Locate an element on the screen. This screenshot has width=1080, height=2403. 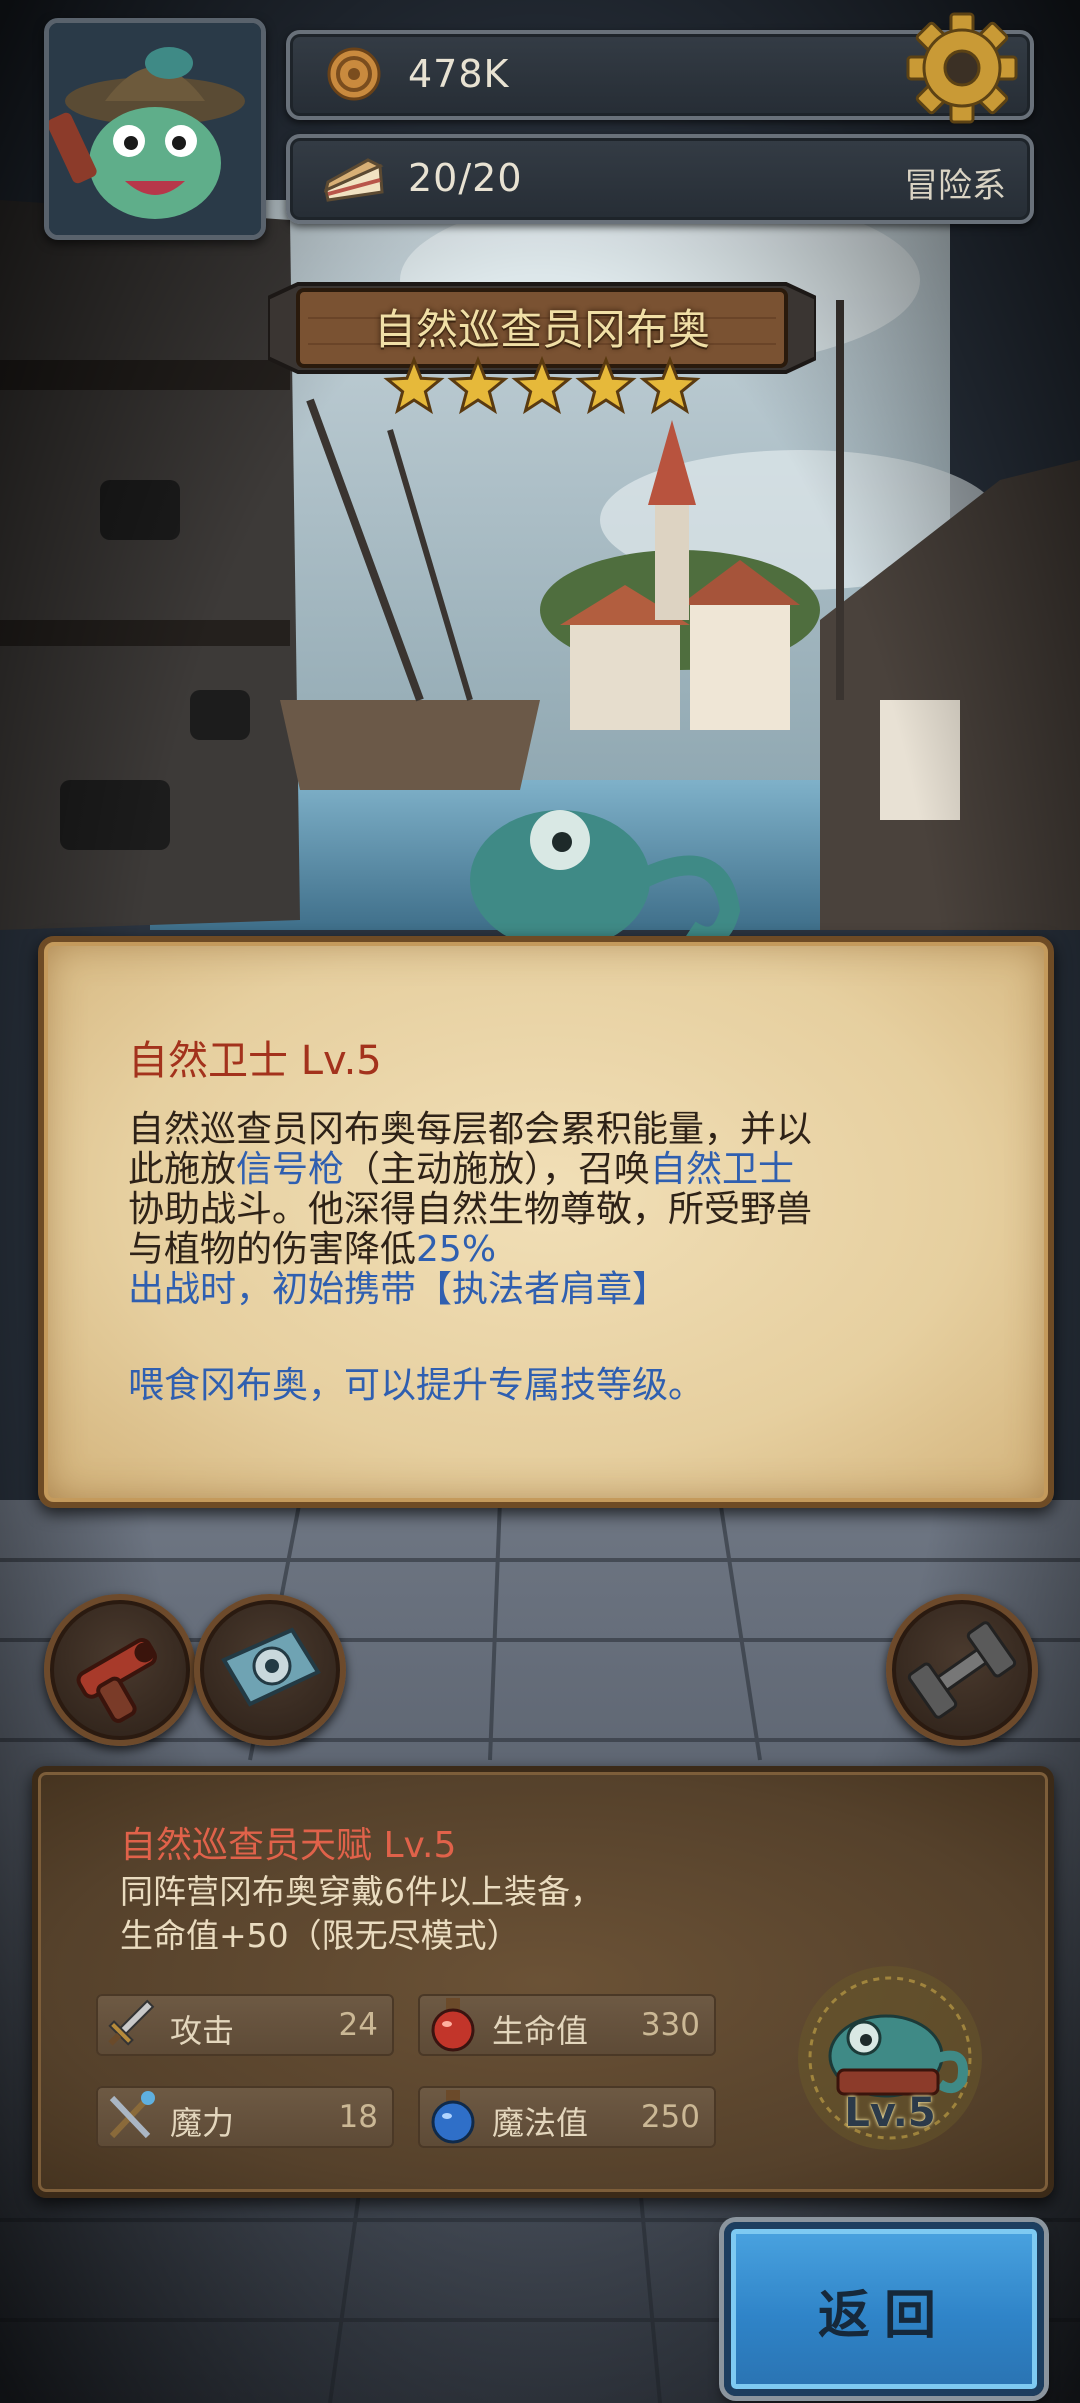
coin-icon is located at coordinates (354, 74).